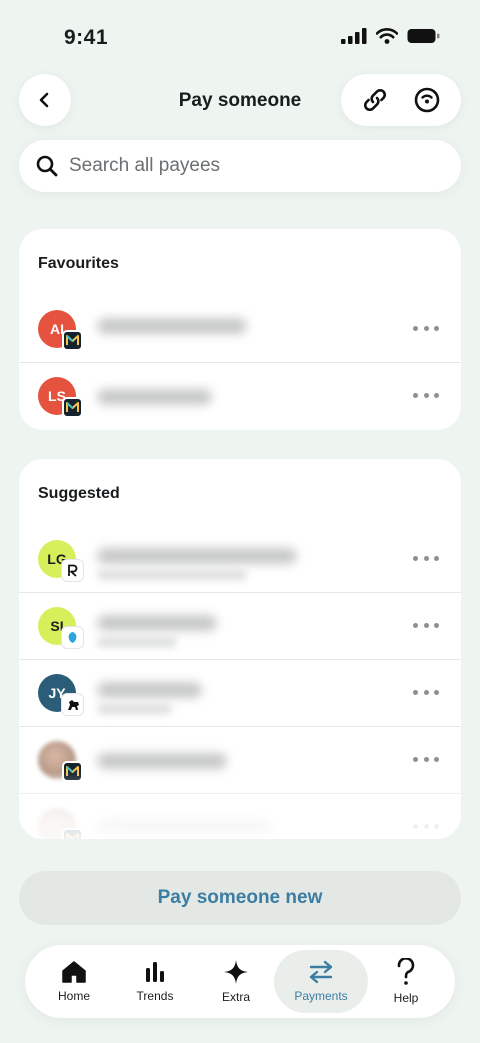 The height and width of the screenshot is (1043, 480). I want to click on status-time: 9:41, so click(86, 37).